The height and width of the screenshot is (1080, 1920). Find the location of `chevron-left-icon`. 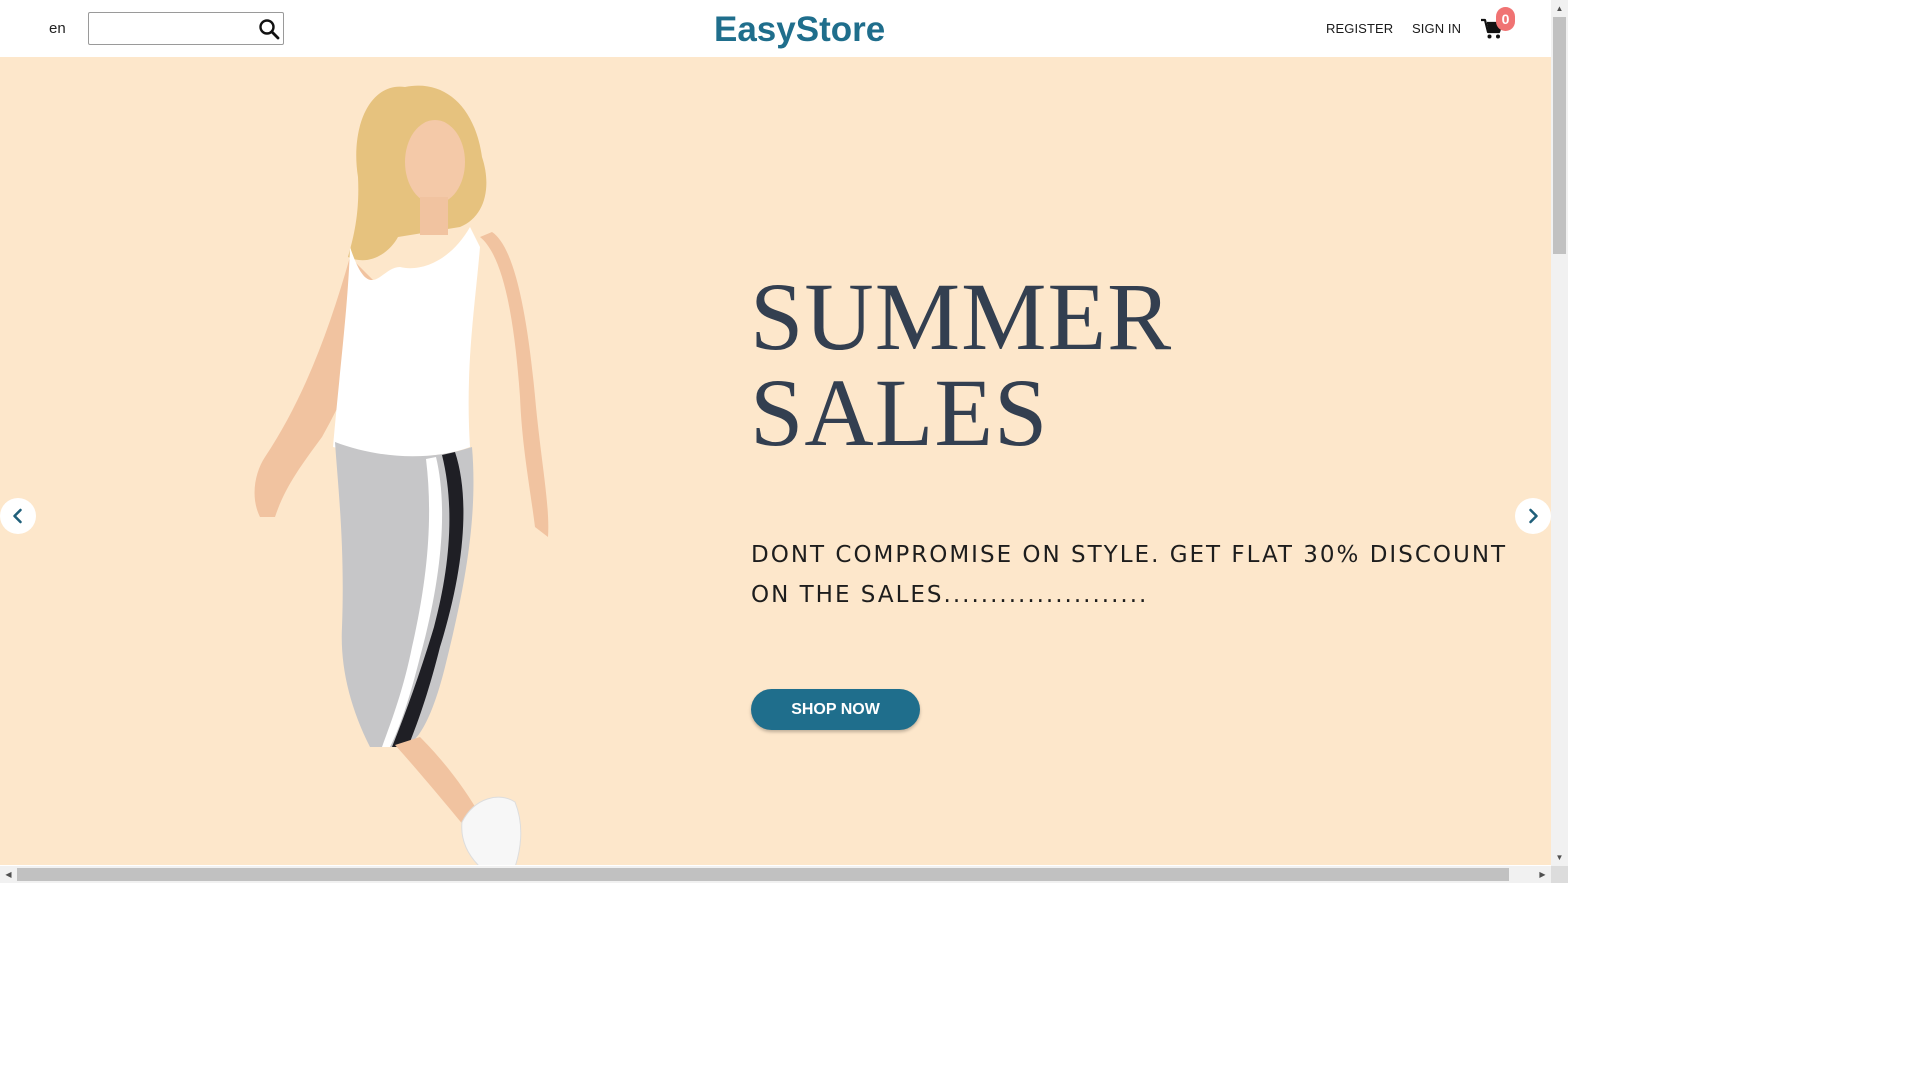

chevron-left-icon is located at coordinates (17, 516).